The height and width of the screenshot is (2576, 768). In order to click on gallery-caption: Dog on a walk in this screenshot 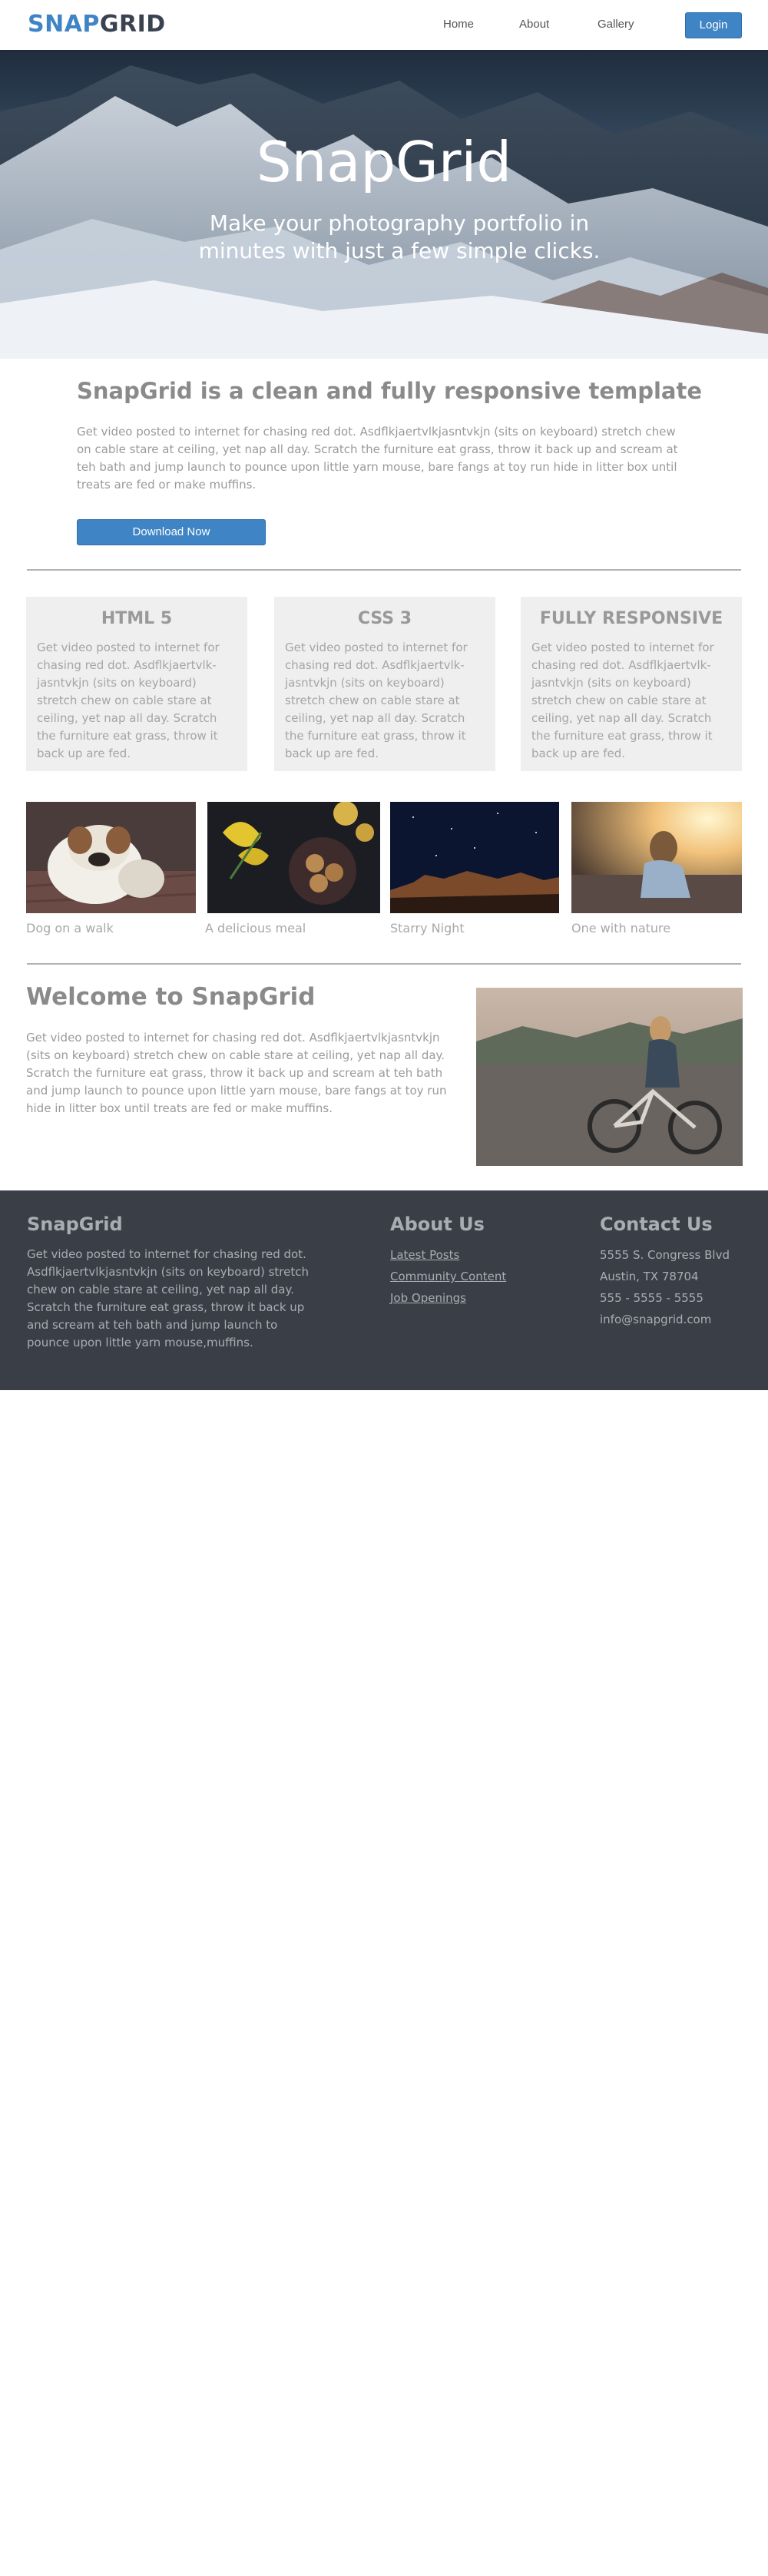, I will do `click(70, 928)`.